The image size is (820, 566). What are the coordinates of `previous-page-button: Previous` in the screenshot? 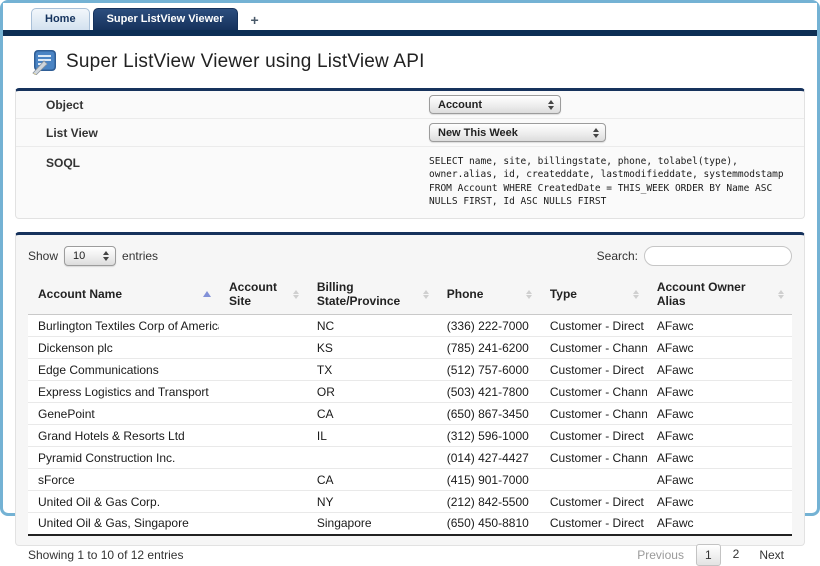 It's located at (660, 555).